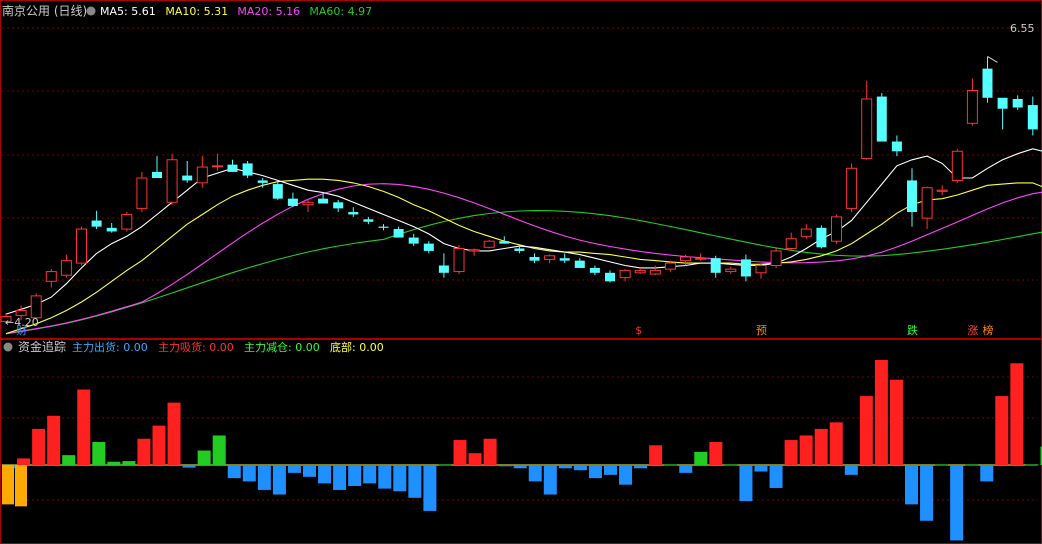 This screenshot has width=1042, height=544. Describe the element at coordinates (638, 330) in the screenshot. I see `signal-marker-1: $` at that location.